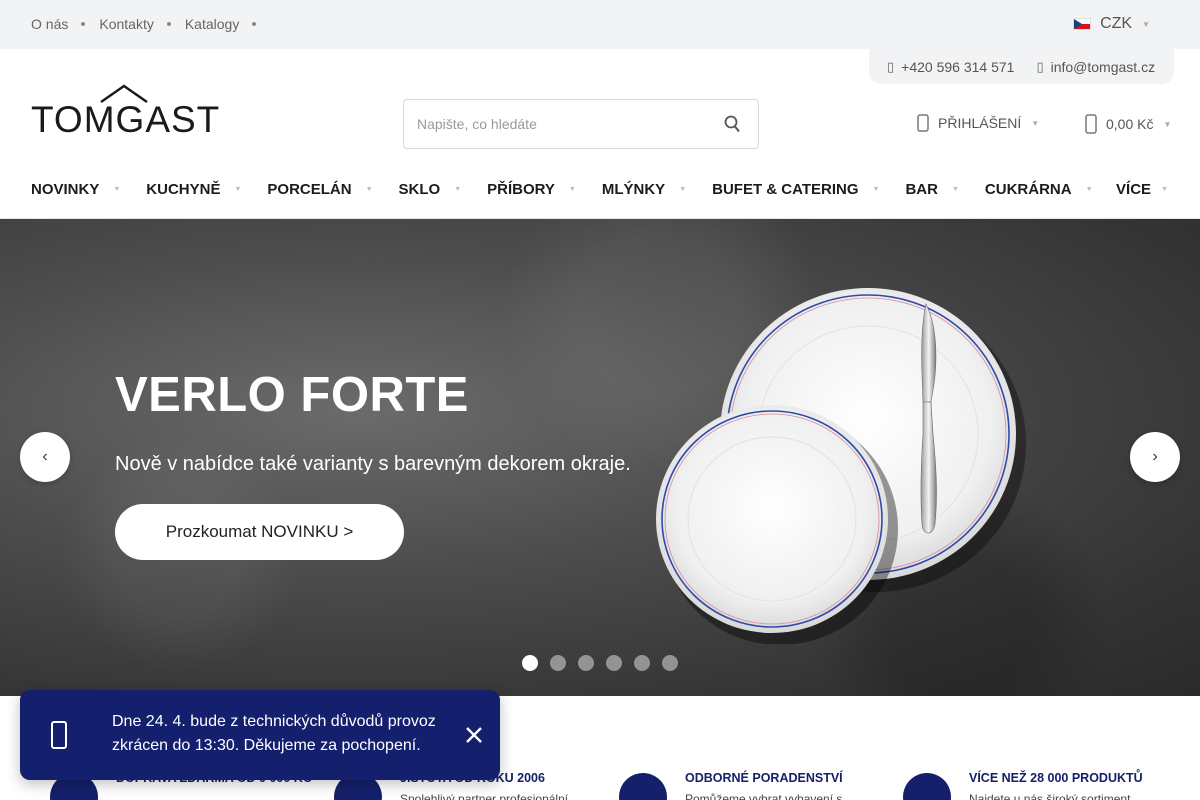 The width and height of the screenshot is (1200, 800). I want to click on contact-phone: ▯ +420 596 314 571, so click(950, 67).